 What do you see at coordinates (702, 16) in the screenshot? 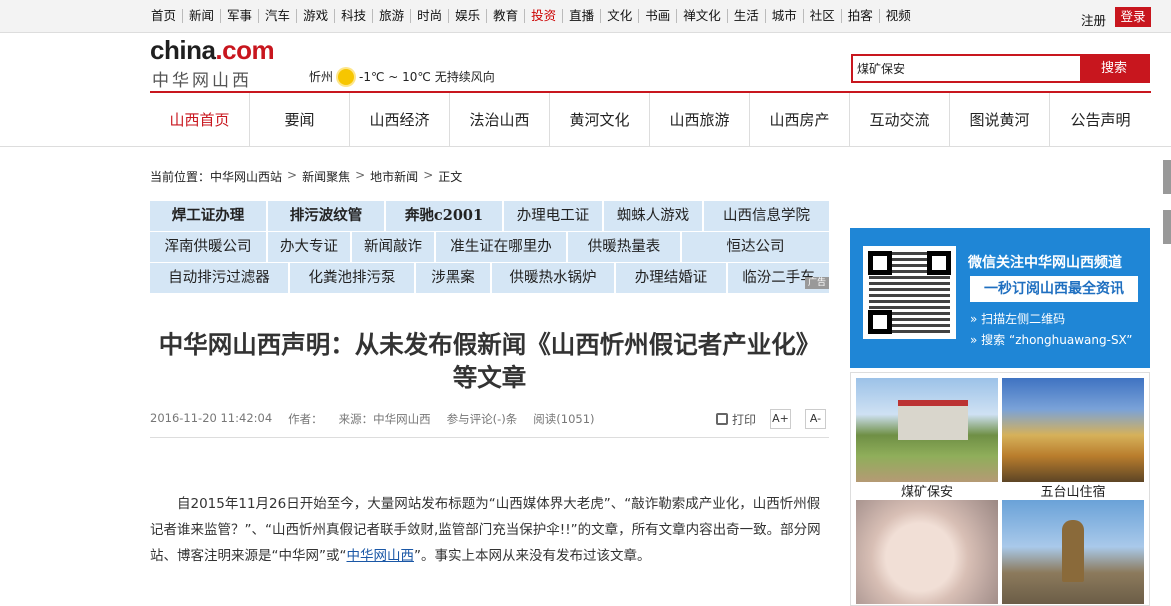
I see `topnav-item: 禅文化` at bounding box center [702, 16].